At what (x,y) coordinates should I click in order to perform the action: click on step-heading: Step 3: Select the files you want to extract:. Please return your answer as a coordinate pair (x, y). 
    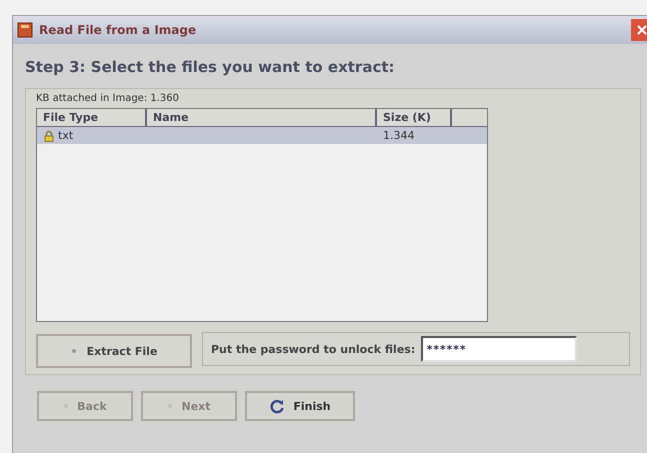
    Looking at the image, I should click on (210, 67).